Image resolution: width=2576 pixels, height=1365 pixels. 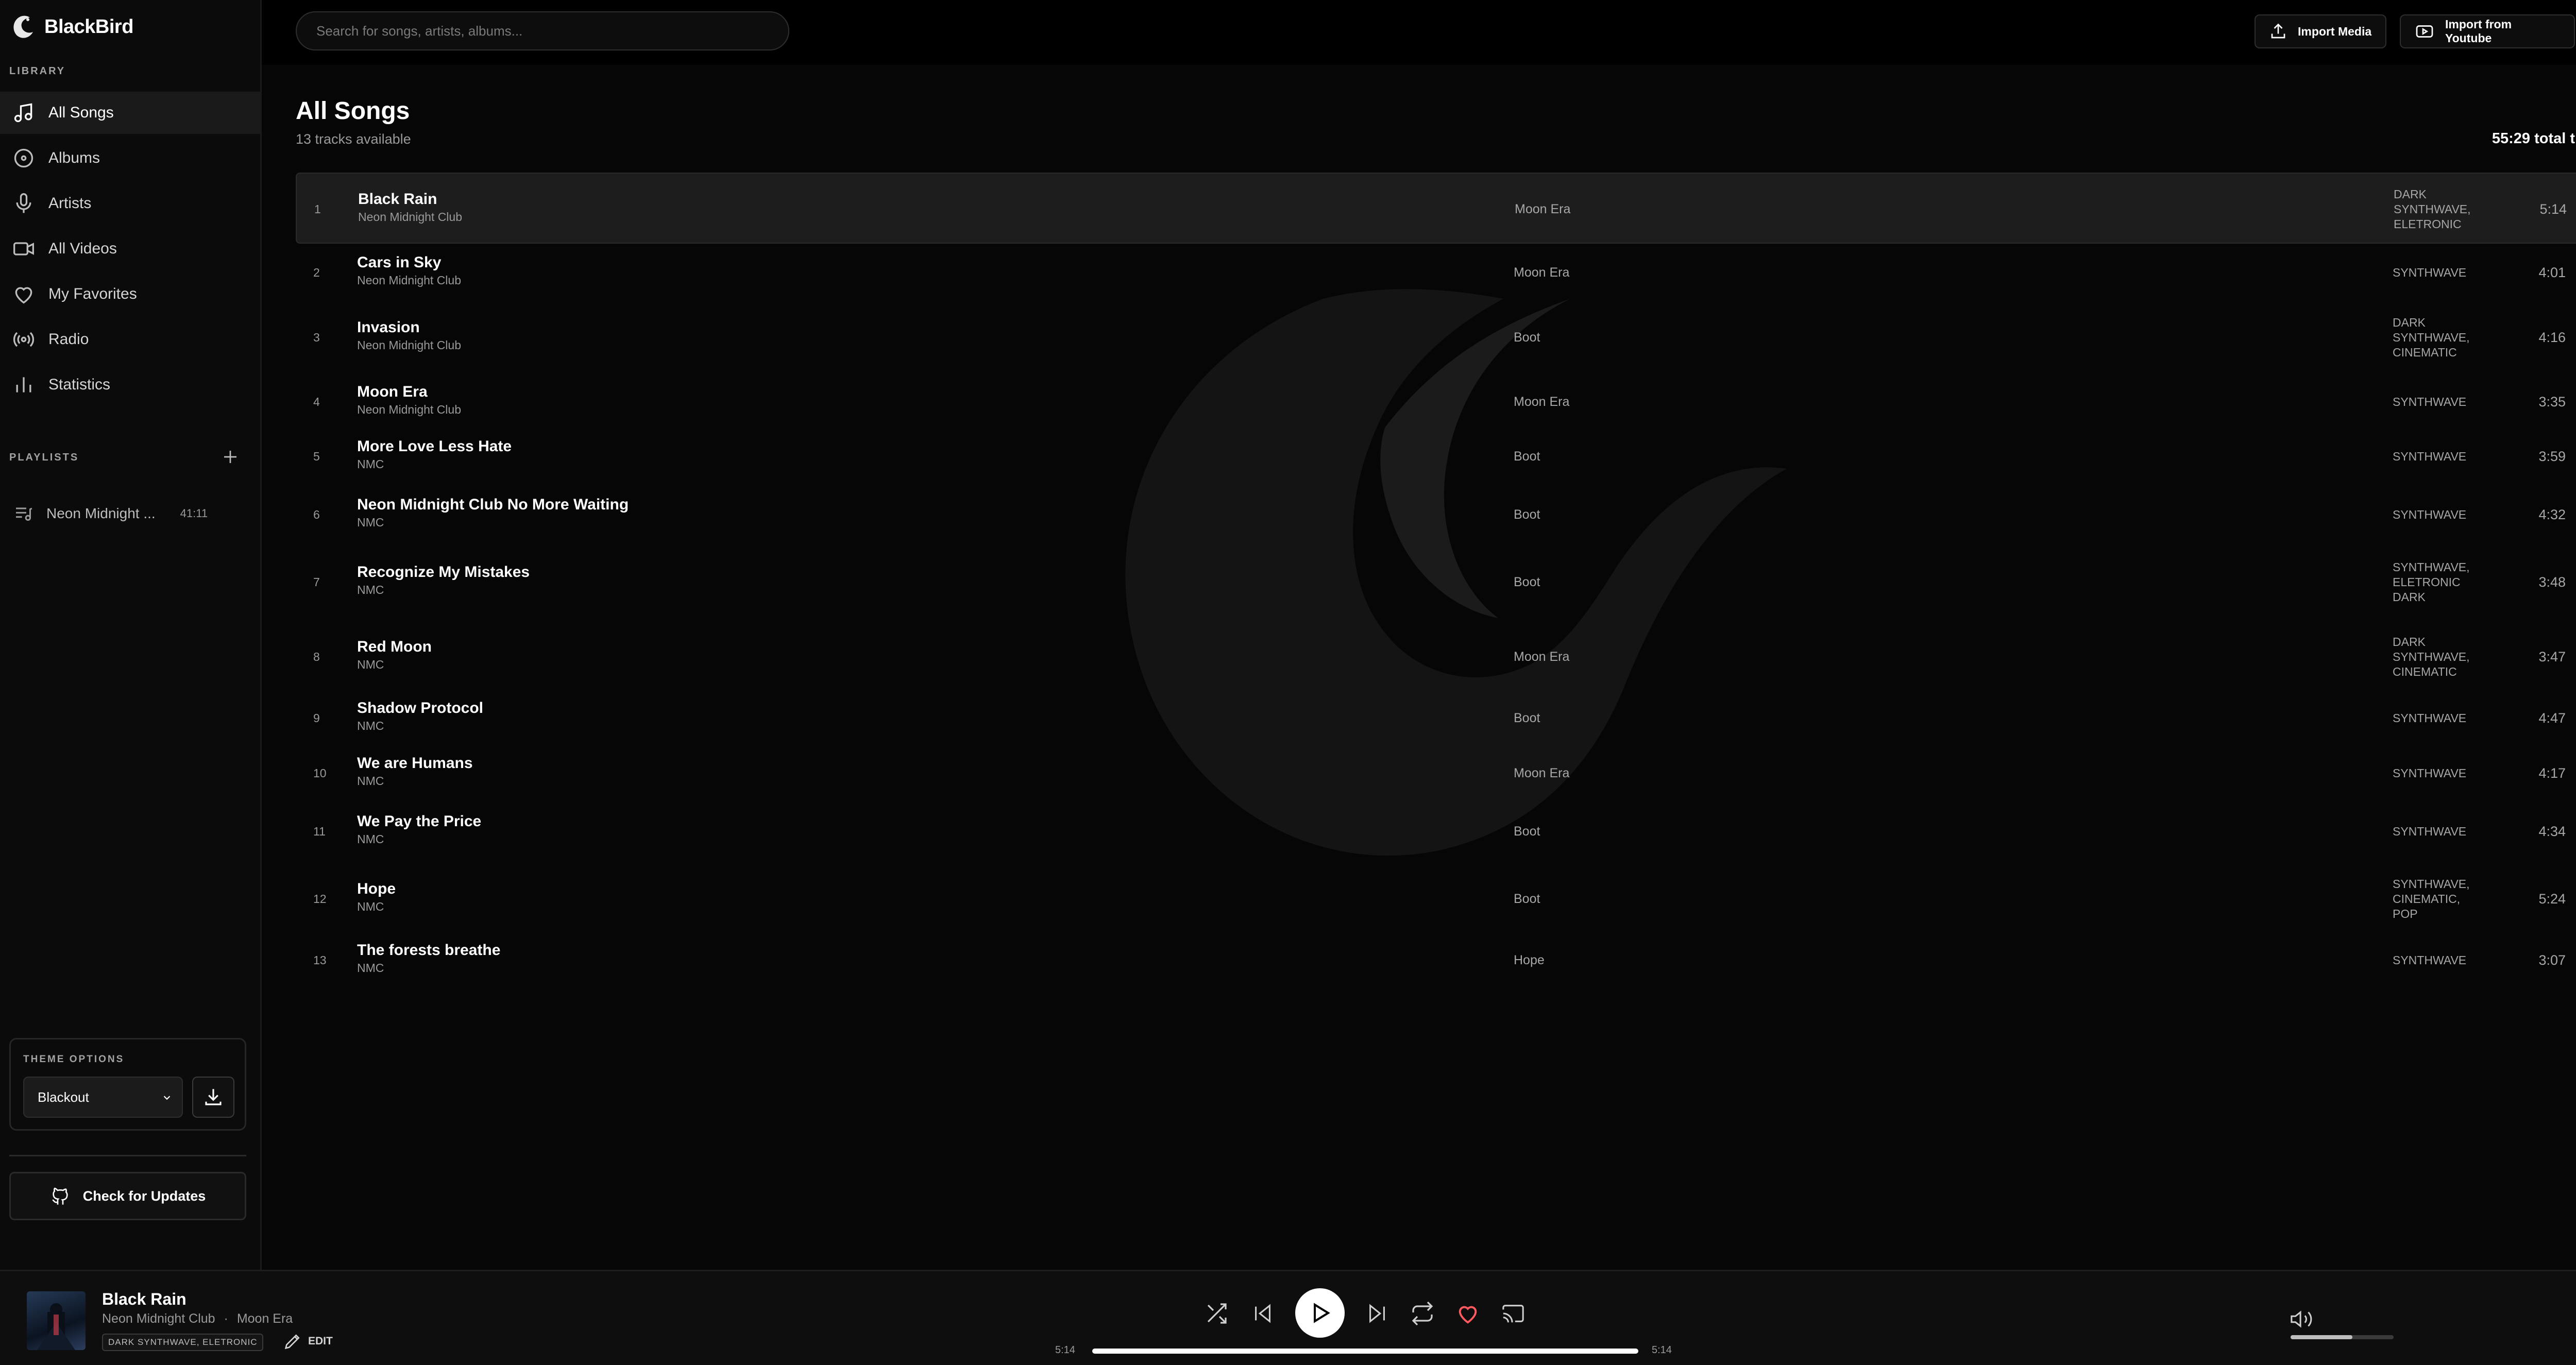 I want to click on album-cover, so click(x=56, y=1320).